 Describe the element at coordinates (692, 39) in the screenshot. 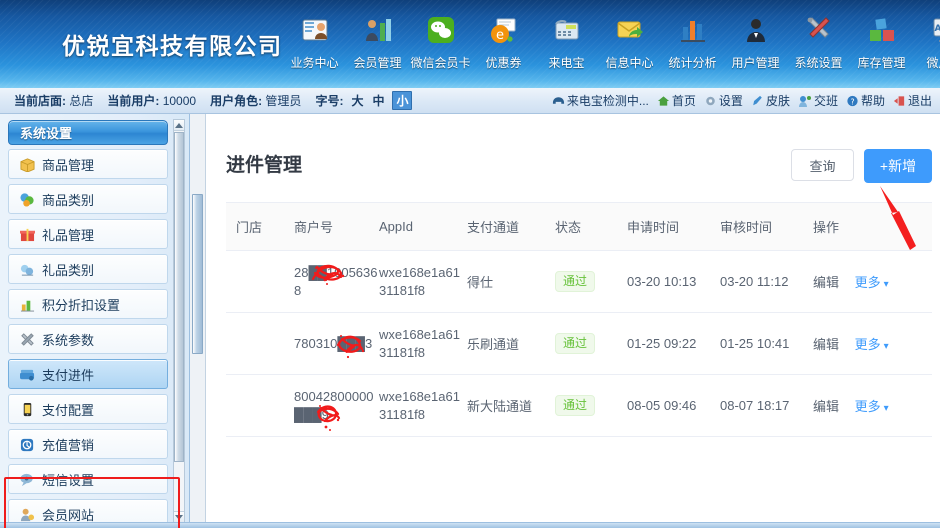

I see `nav-item-statistics: 统计分析` at that location.